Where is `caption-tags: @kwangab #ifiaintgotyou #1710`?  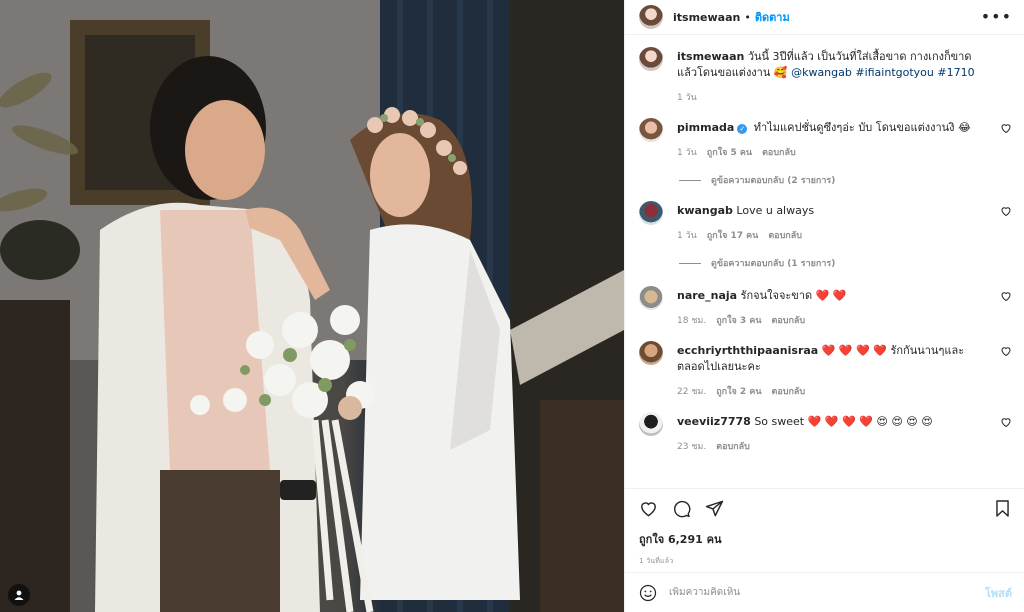
caption-tags: @kwangab #ifiaintgotyou #1710 is located at coordinates (883, 72).